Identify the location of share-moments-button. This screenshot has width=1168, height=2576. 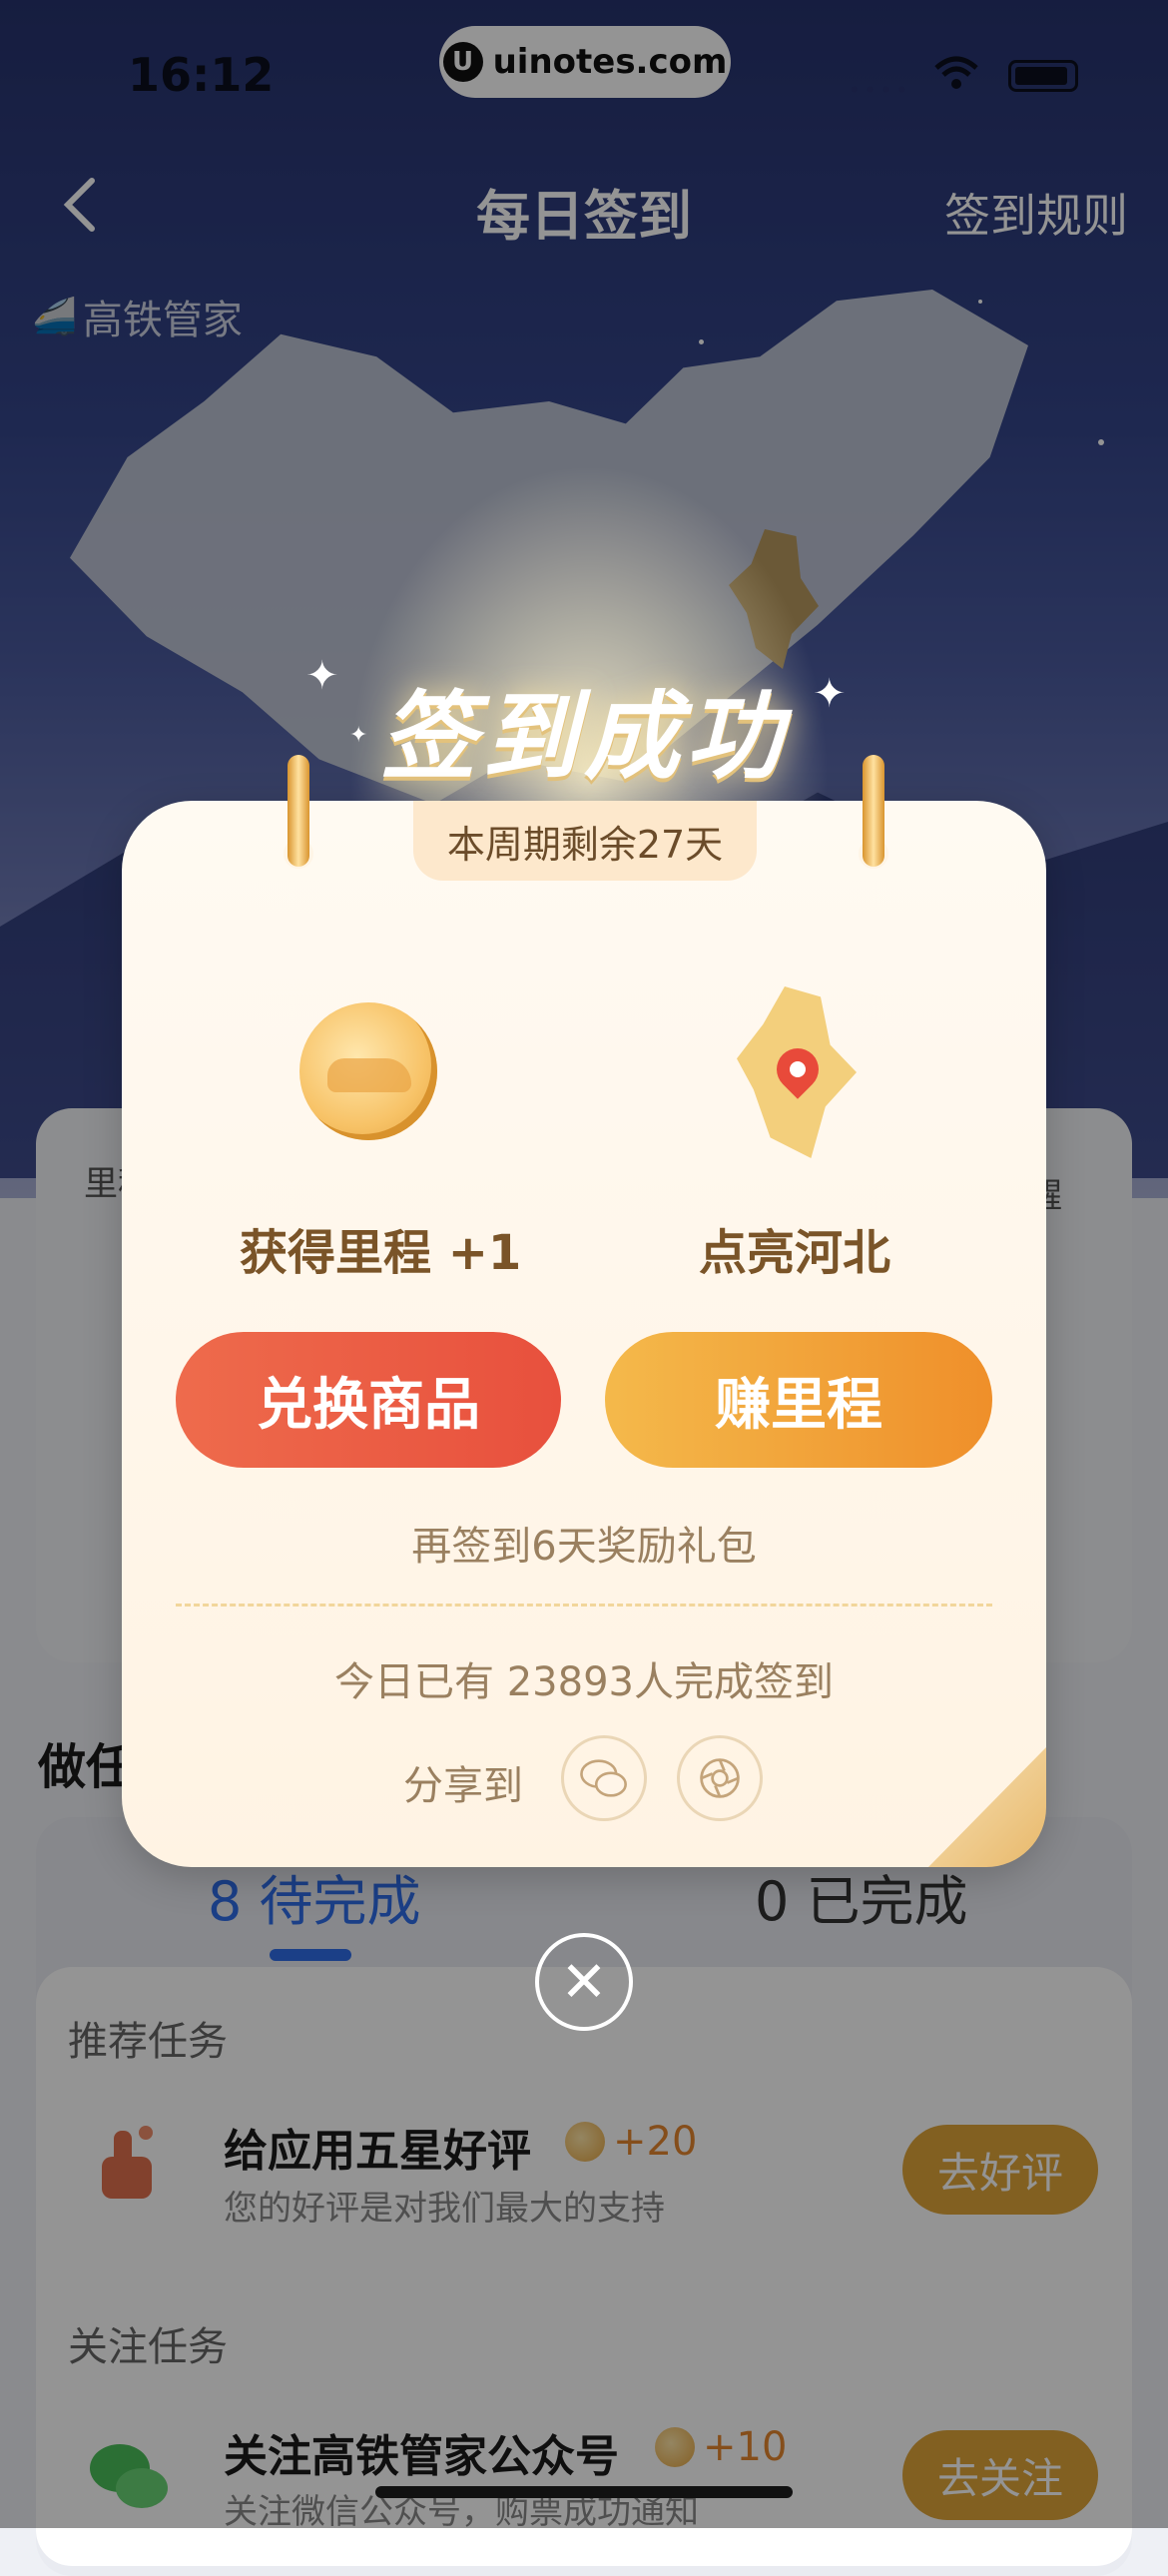
(720, 1778).